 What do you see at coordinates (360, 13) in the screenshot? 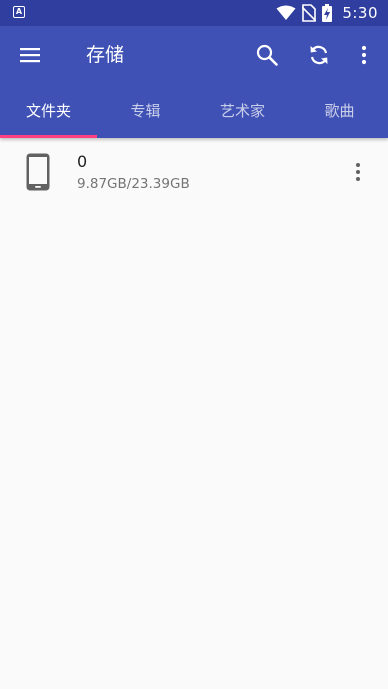
I see `status-time: 5:30` at bounding box center [360, 13].